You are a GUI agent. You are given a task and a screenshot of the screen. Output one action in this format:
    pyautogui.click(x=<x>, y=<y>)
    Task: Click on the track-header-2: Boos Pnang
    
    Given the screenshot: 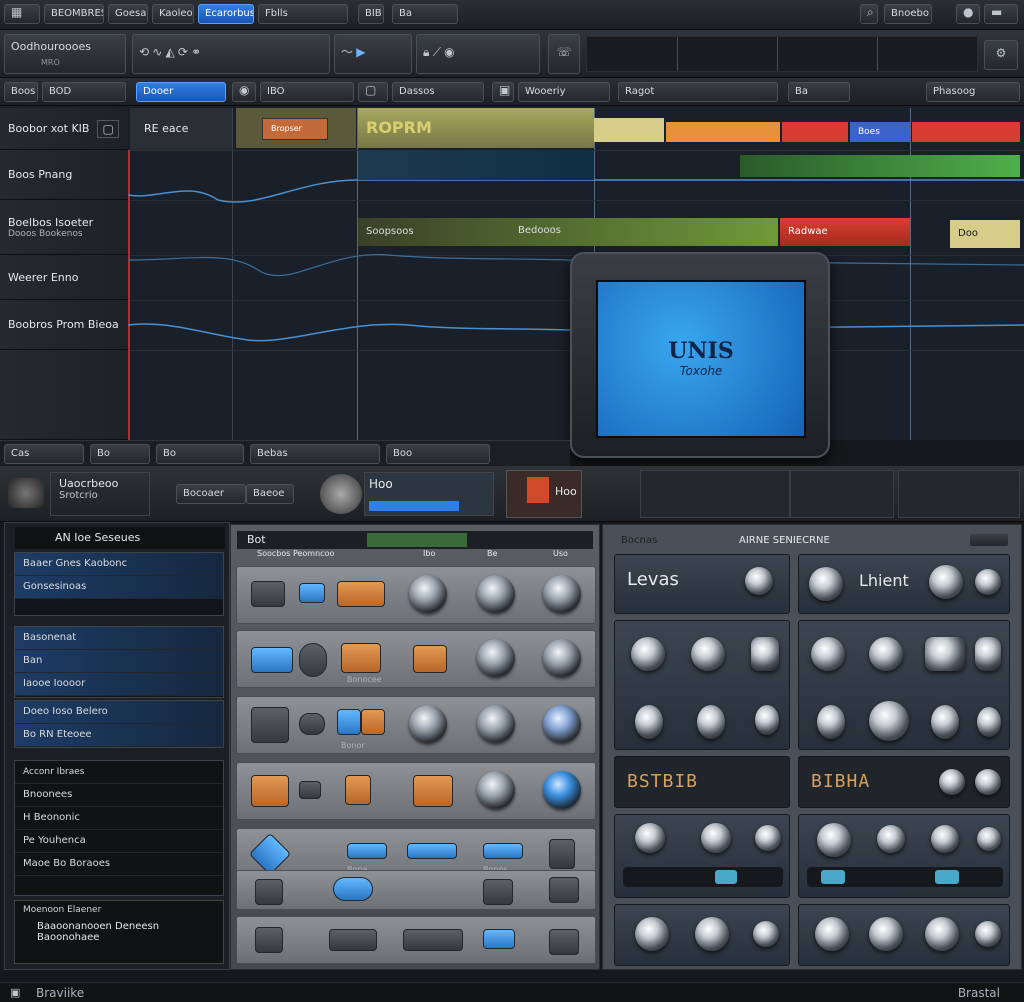 What is the action you would take?
    pyautogui.click(x=64, y=175)
    